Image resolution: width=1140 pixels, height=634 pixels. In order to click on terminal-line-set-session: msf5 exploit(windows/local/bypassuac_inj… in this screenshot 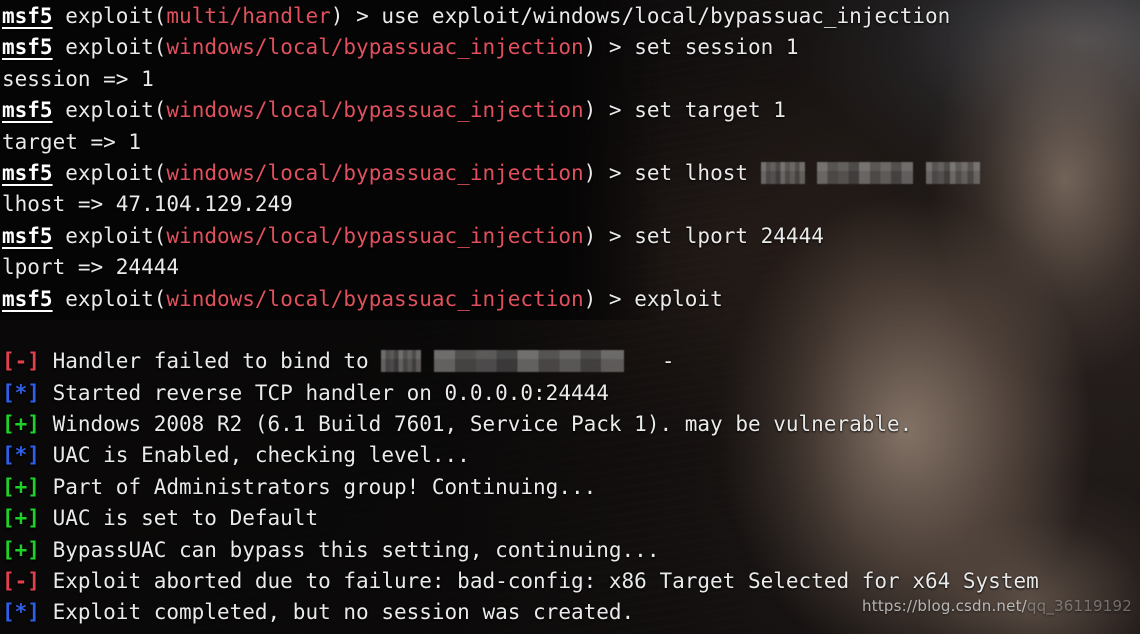, I will do `click(571, 47)`.